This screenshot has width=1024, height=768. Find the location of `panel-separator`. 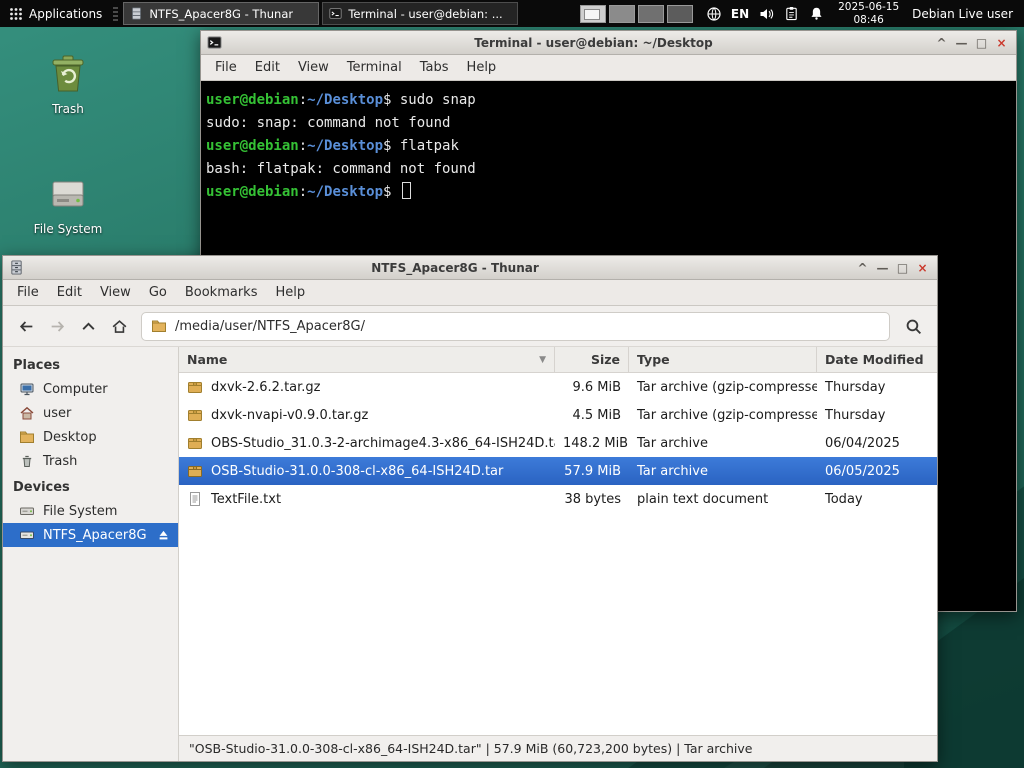

panel-separator is located at coordinates (116, 13).